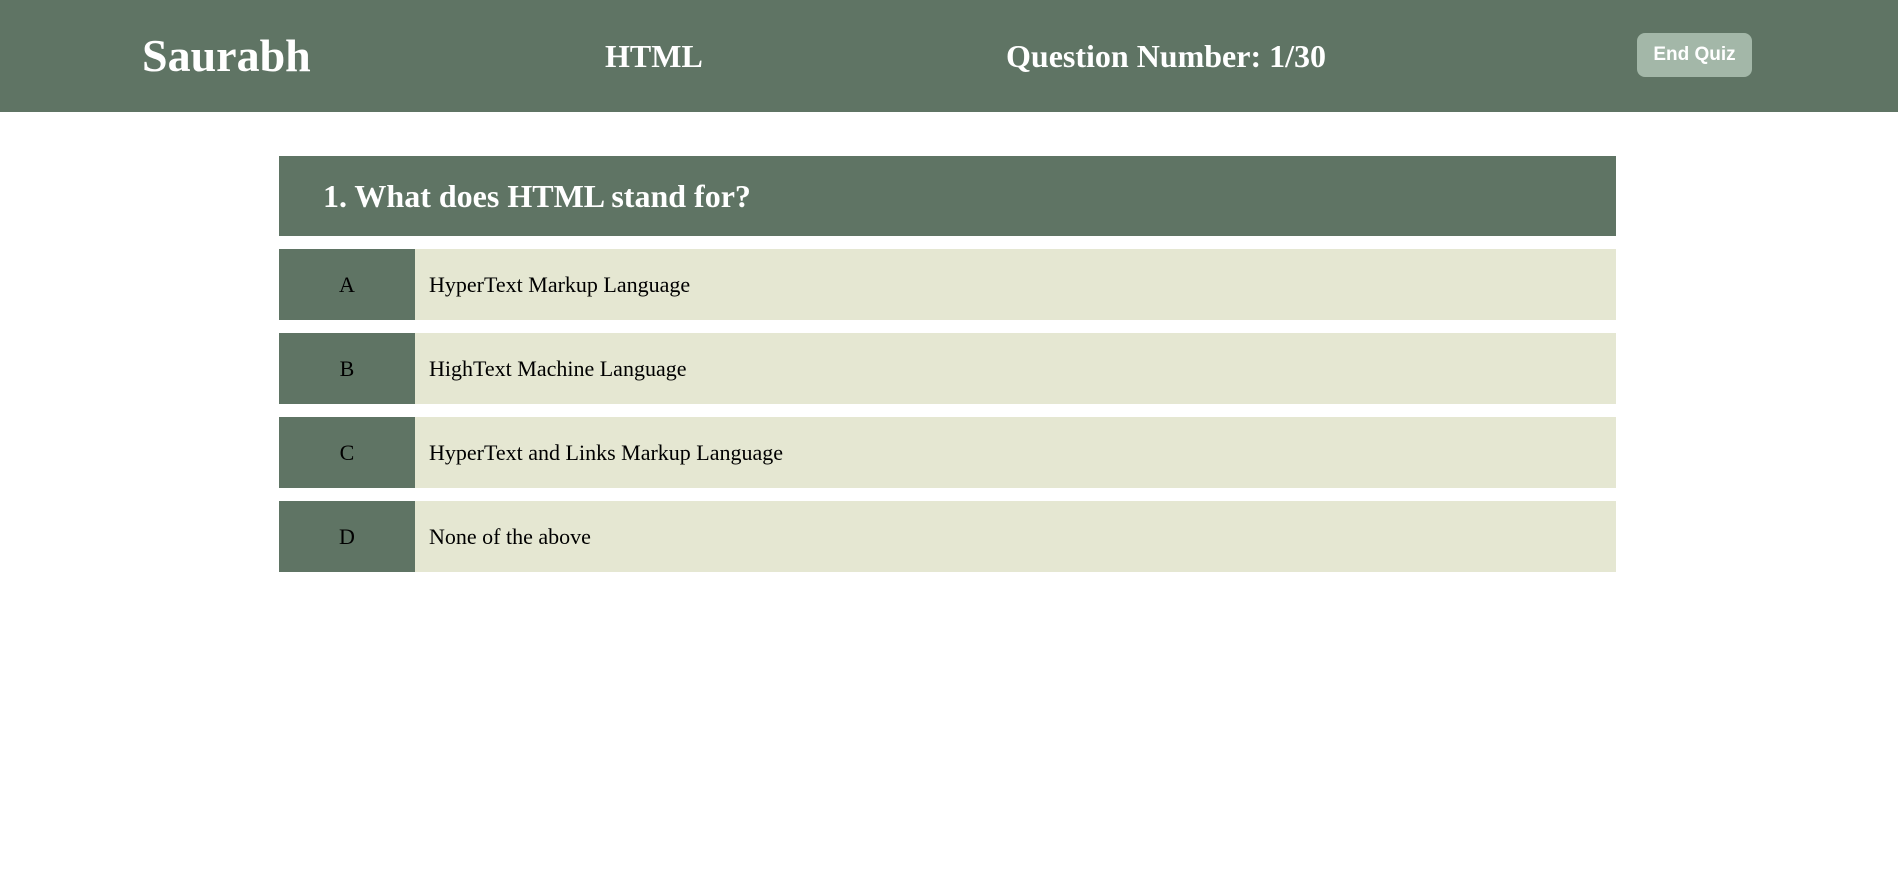 The height and width of the screenshot is (875, 1898). I want to click on end-quiz-button: End Quiz, so click(1694, 55).